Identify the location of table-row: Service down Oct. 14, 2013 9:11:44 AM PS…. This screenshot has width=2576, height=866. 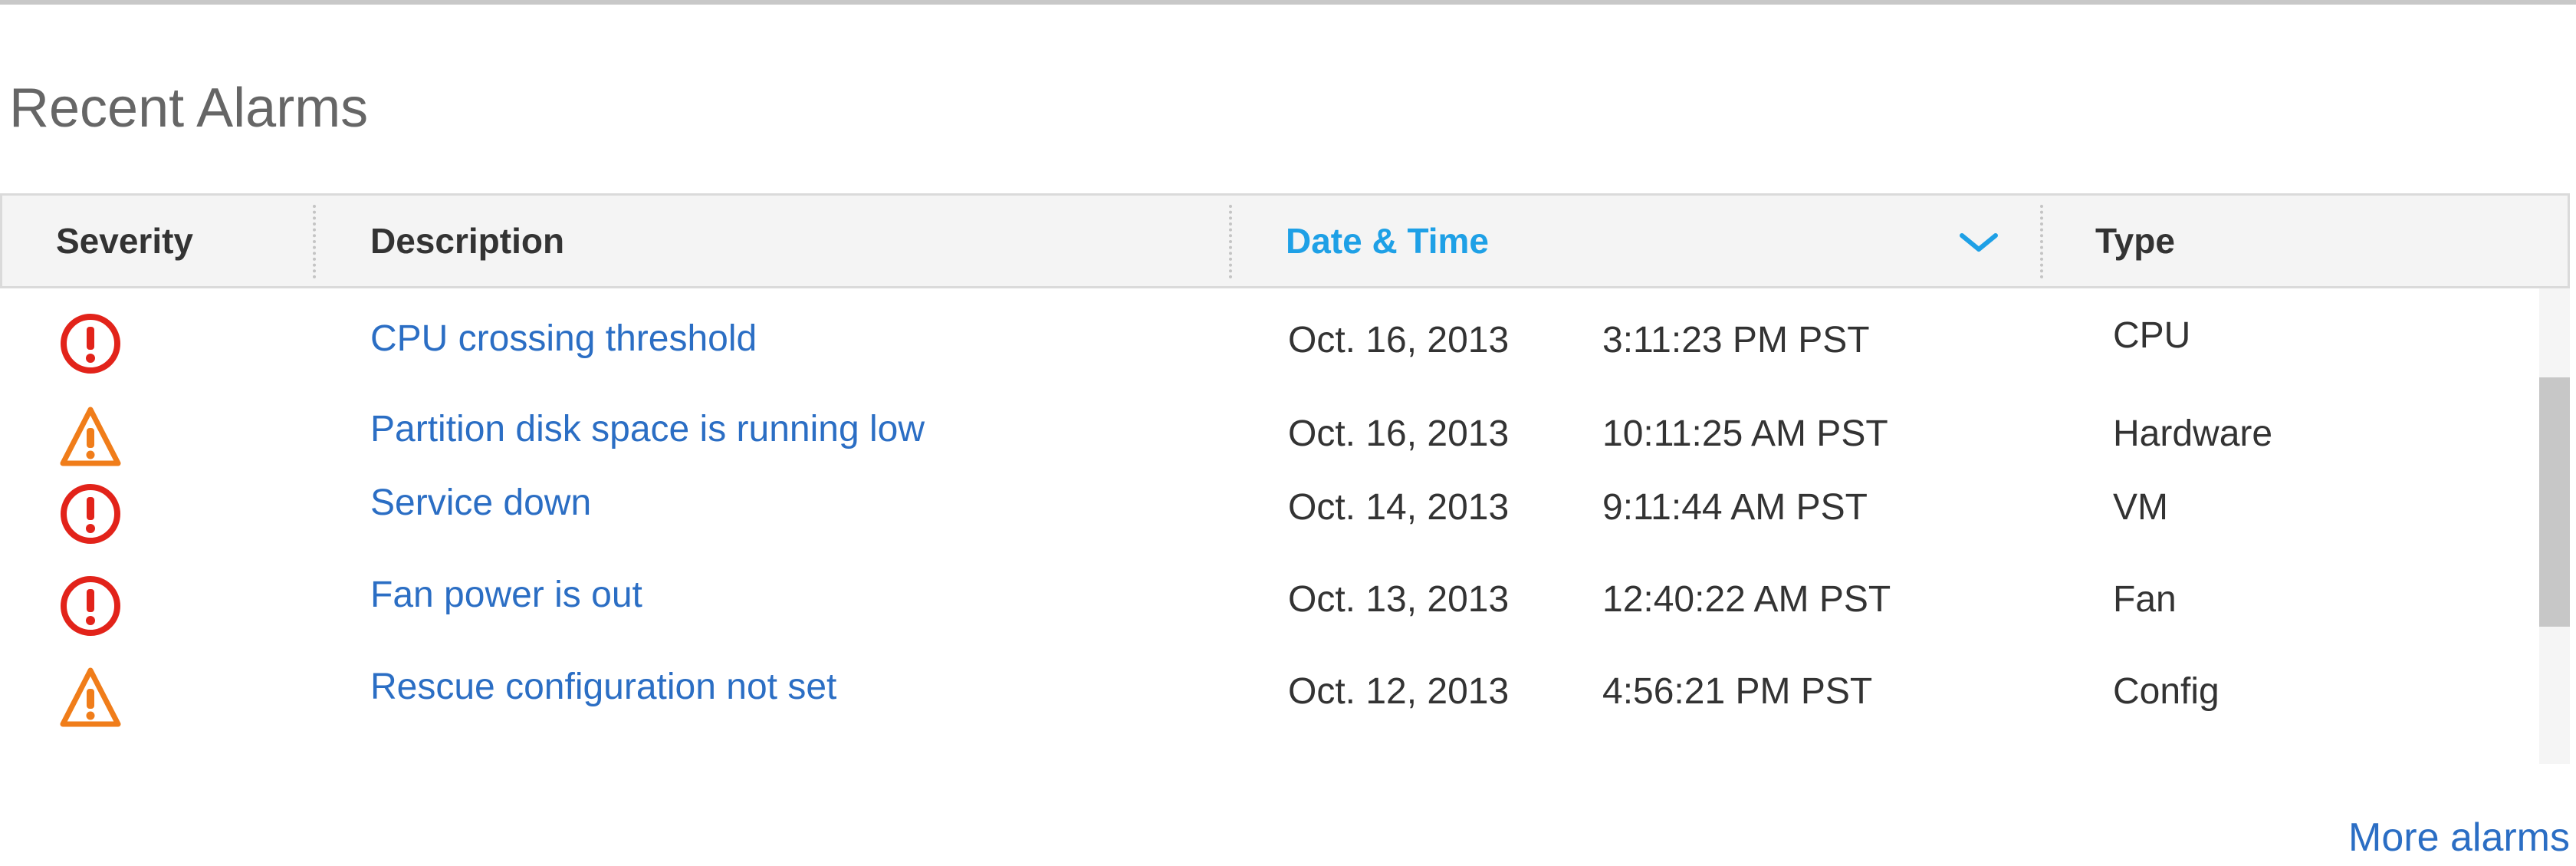
(1269, 519).